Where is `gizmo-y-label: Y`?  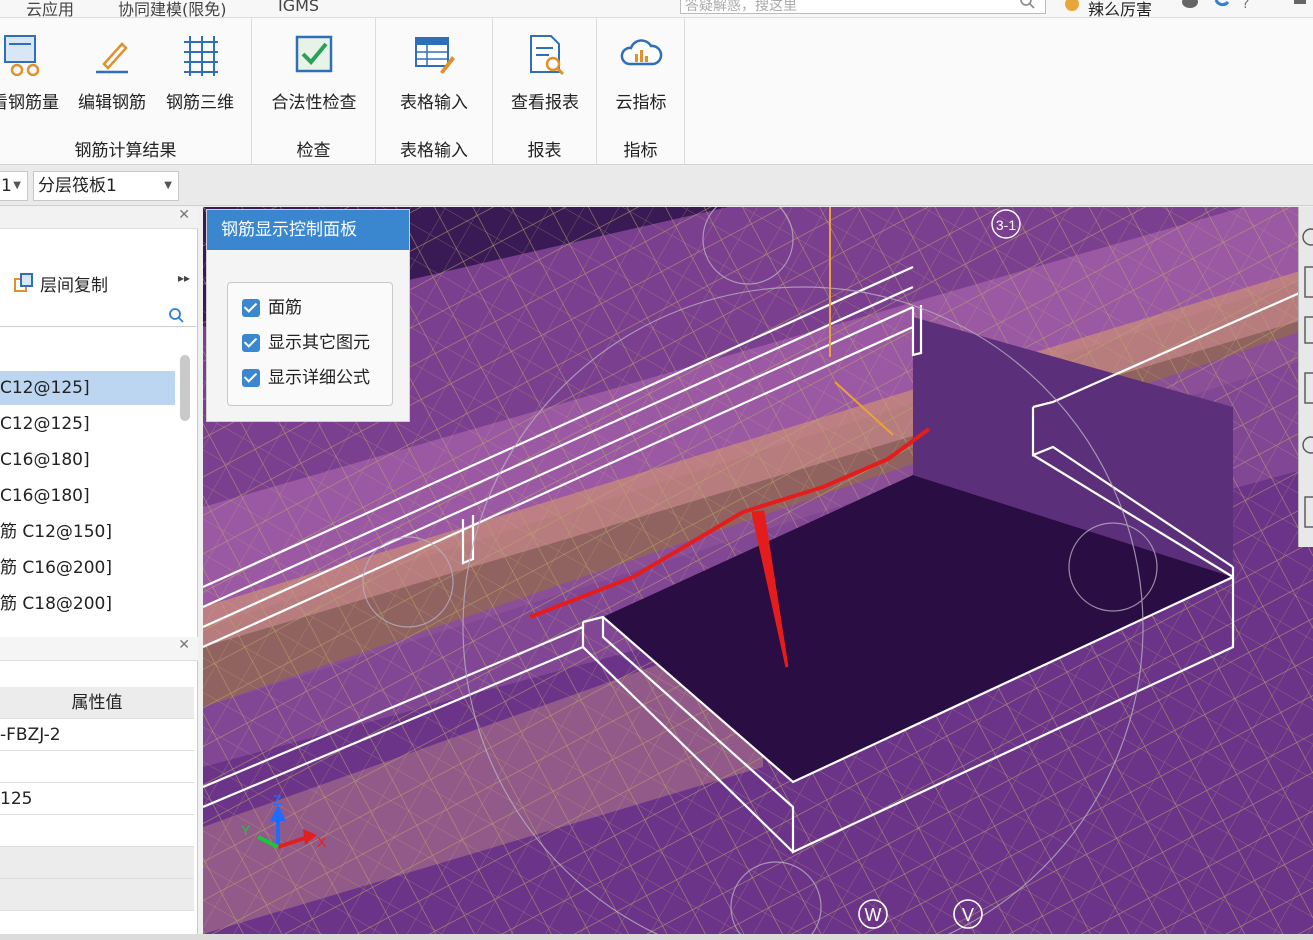
gizmo-y-label: Y is located at coordinates (246, 830).